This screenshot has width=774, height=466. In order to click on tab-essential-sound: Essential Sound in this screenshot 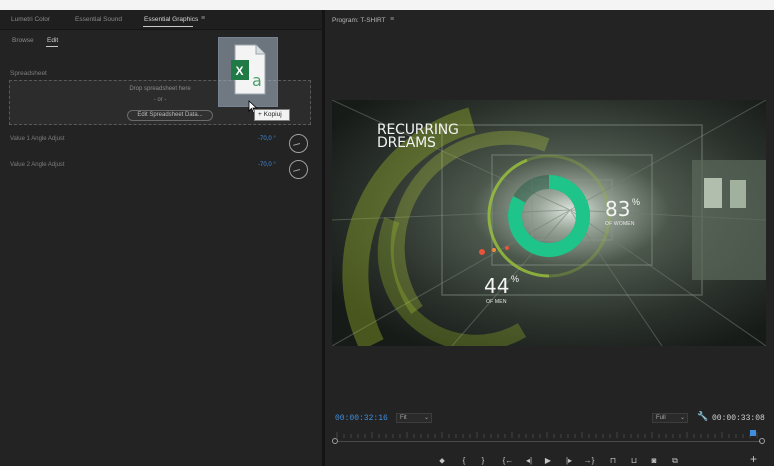, I will do `click(98, 19)`.